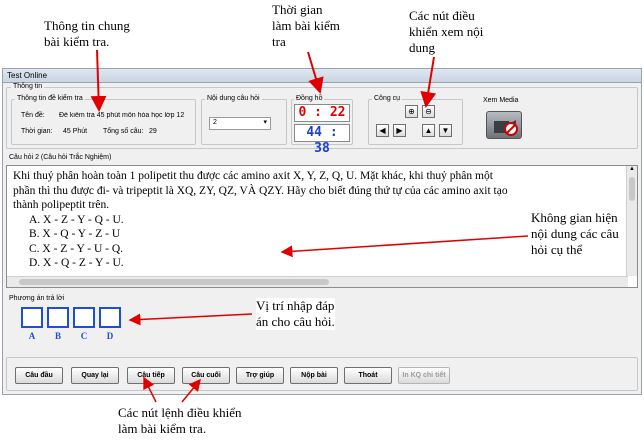 Image resolution: width=644 pixels, height=442 pixels. What do you see at coordinates (32, 336) in the screenshot?
I see `answer-letter-a: A` at bounding box center [32, 336].